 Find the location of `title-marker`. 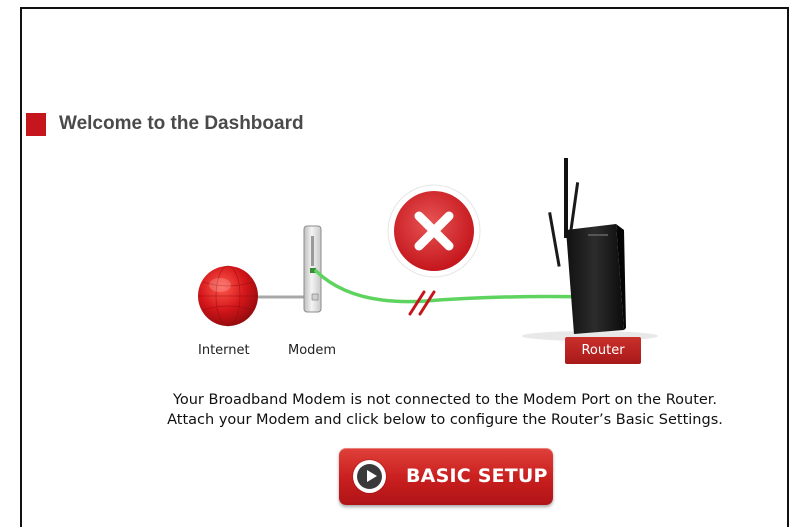

title-marker is located at coordinates (36, 124).